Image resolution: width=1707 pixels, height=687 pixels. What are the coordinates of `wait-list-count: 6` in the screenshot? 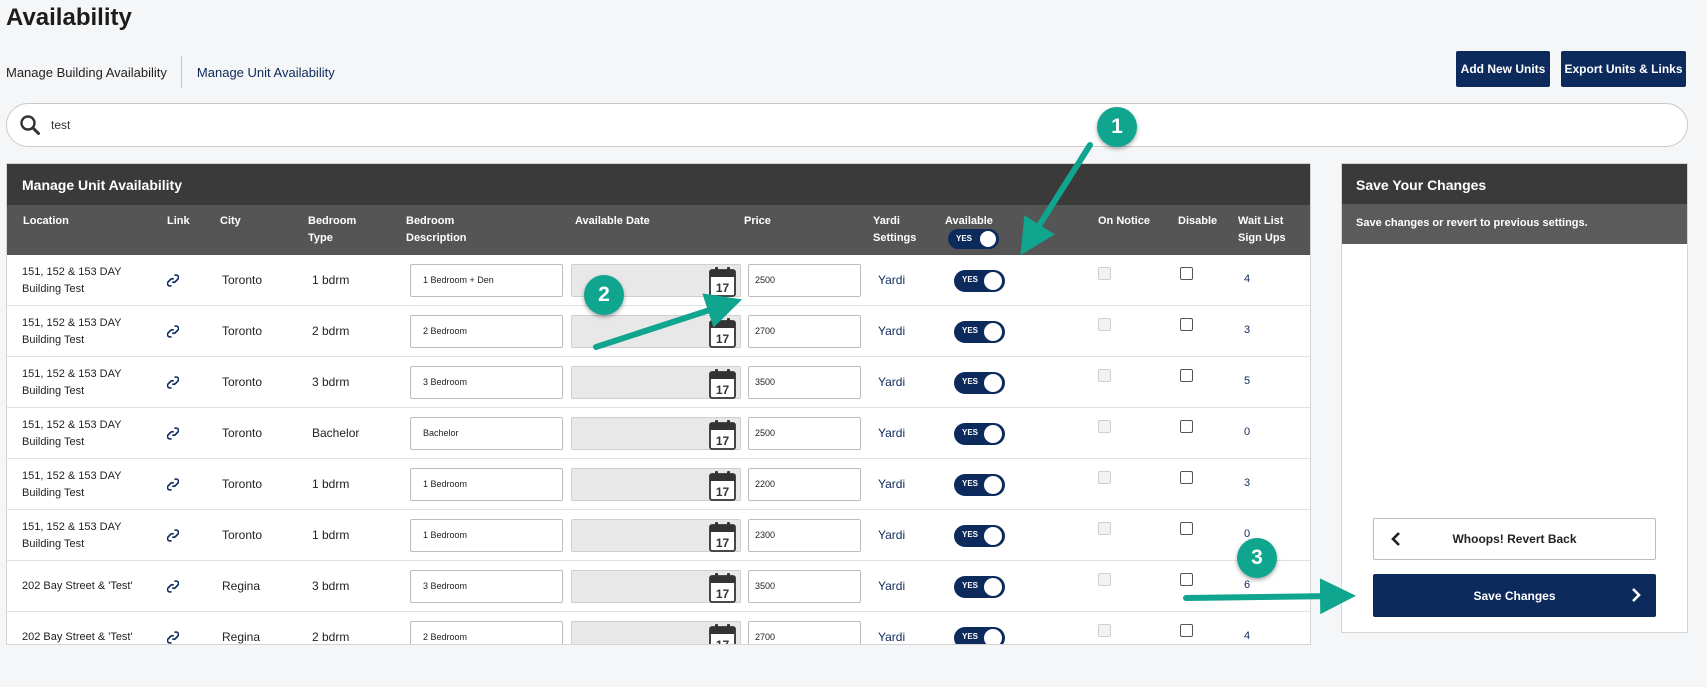 It's located at (1247, 585).